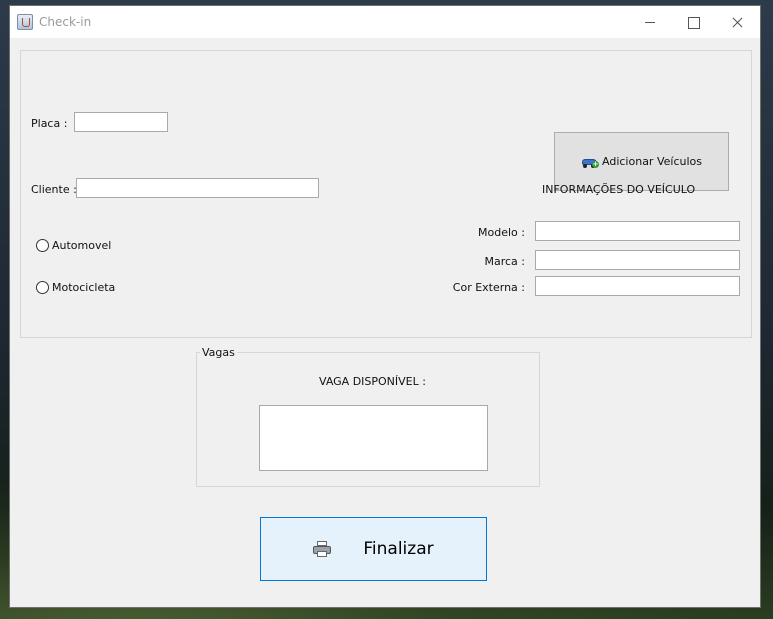  Describe the element at coordinates (372, 381) in the screenshot. I see `vaga-disponivel-label: VAGA DISPONÍVEL :` at that location.